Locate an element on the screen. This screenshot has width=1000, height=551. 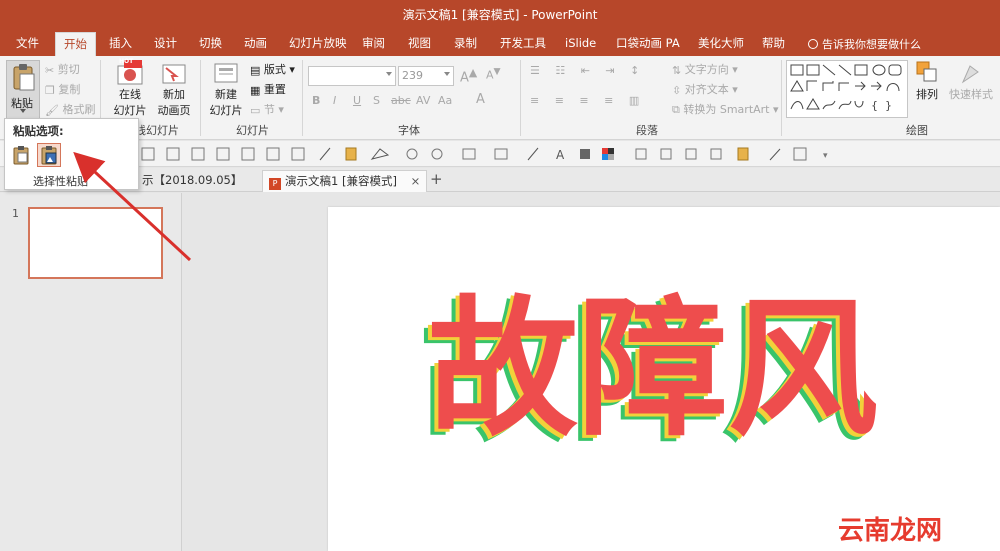
italic-button: I is located at coordinates (334, 100).